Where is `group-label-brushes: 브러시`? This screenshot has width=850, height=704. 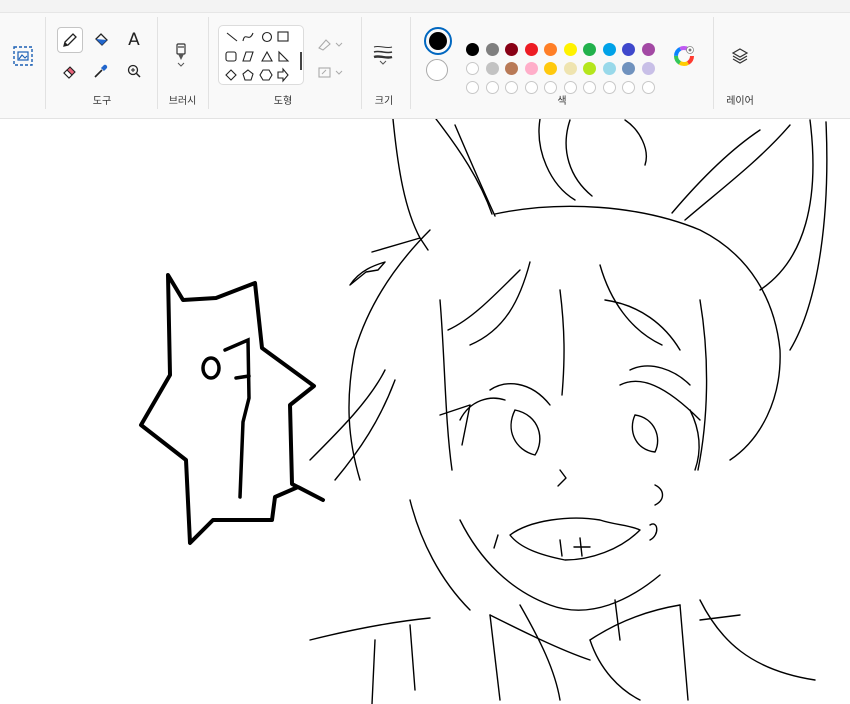 group-label-brushes: 브러시 is located at coordinates (182, 101).